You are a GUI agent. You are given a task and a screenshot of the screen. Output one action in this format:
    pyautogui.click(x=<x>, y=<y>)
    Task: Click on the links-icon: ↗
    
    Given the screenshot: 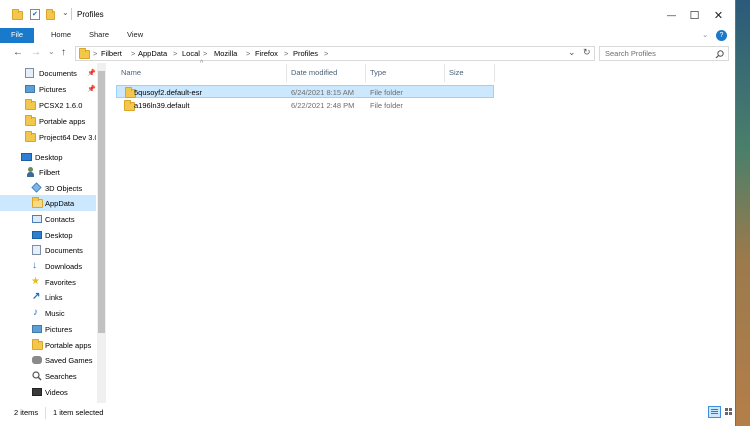 What is the action you would take?
    pyautogui.click(x=36, y=296)
    